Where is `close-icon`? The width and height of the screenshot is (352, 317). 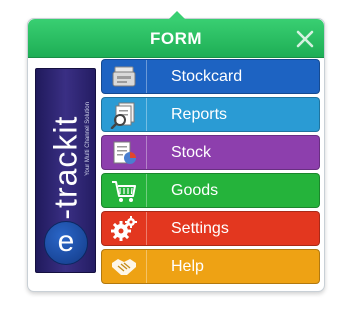
close-icon is located at coordinates (305, 39).